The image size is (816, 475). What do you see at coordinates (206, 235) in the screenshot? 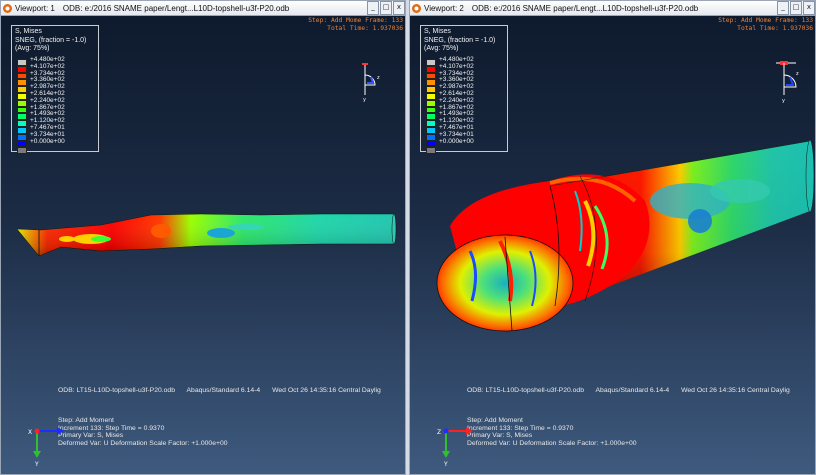
I see `deformed-pipe-model` at bounding box center [206, 235].